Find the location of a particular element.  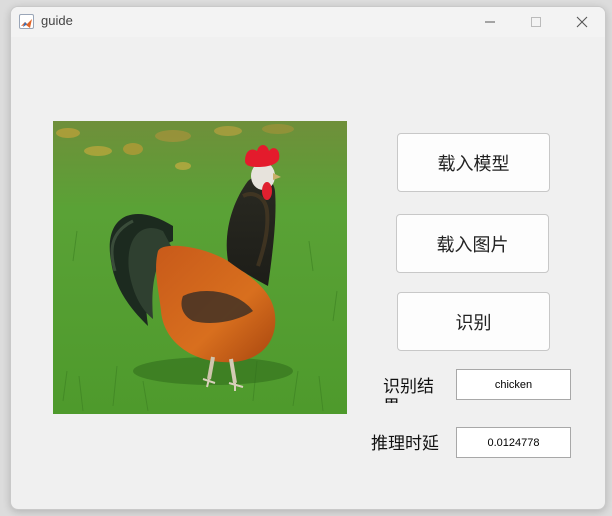

maximize-button is located at coordinates (536, 22).